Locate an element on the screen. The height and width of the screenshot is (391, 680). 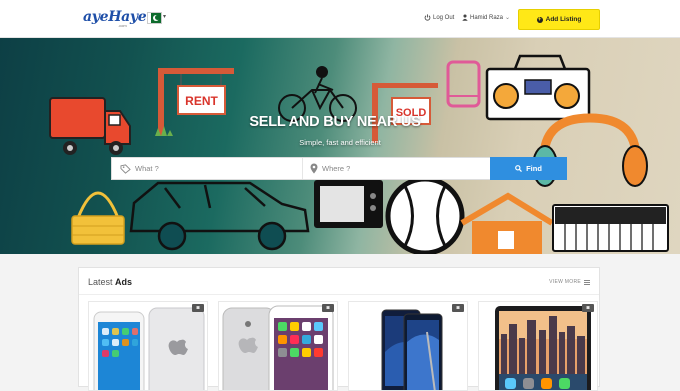
search-bar: What ? Where ? Find is located at coordinates (339, 168).